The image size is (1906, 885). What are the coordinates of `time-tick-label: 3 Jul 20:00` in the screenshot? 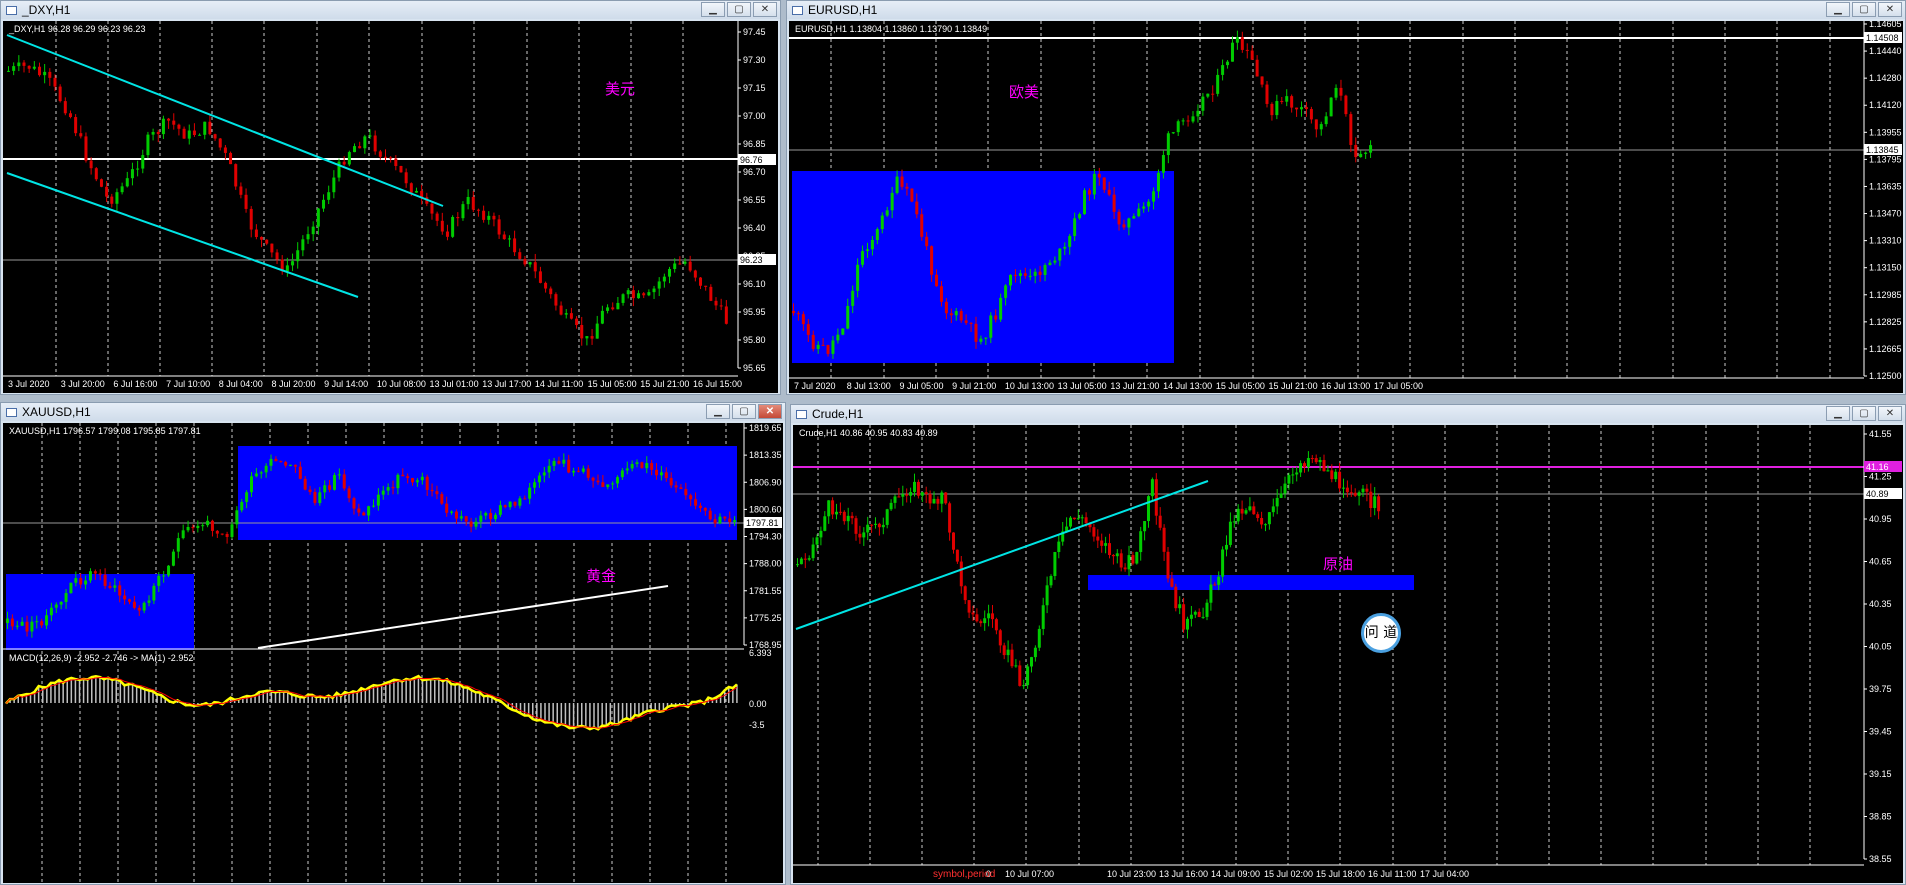 It's located at (83, 384).